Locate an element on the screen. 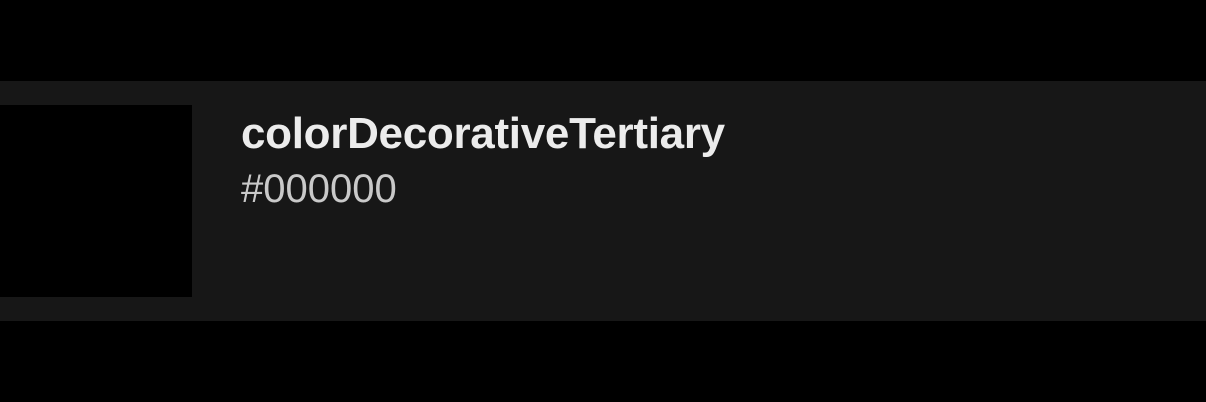 The height and width of the screenshot is (402, 1206). token-name: colorDecorativeTertiary is located at coordinates (483, 133).